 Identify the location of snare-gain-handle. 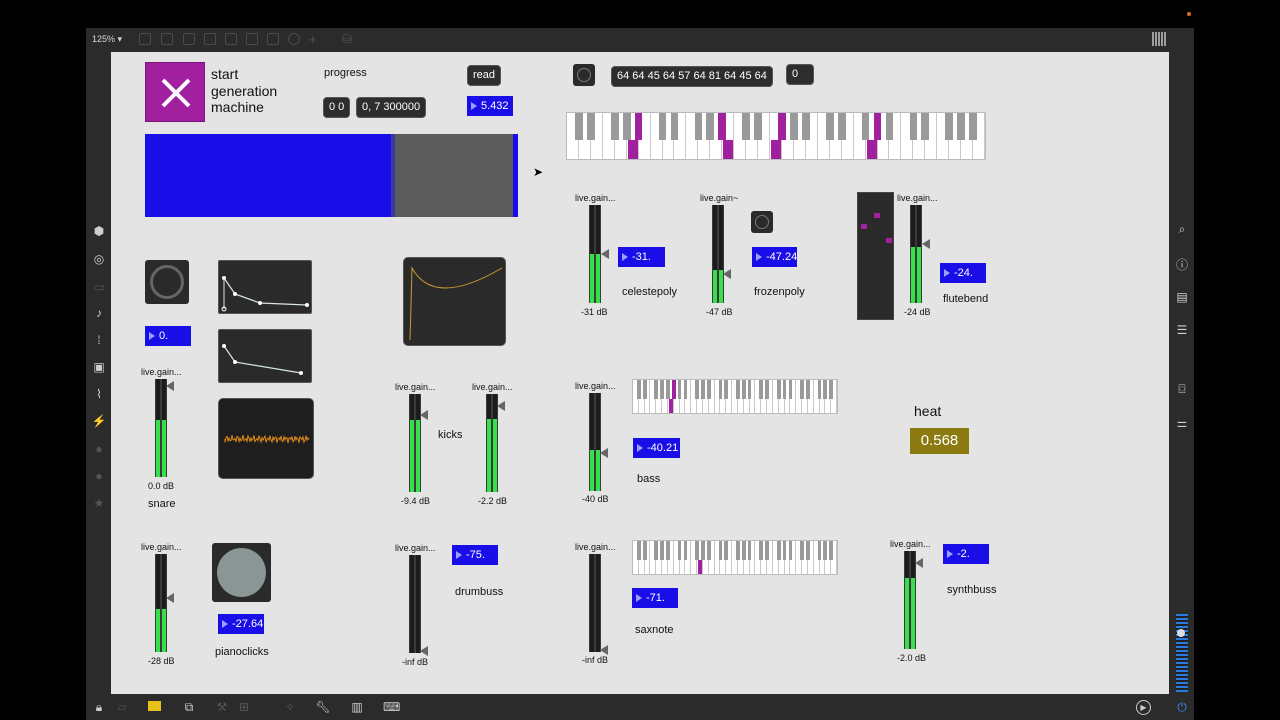
(170, 386).